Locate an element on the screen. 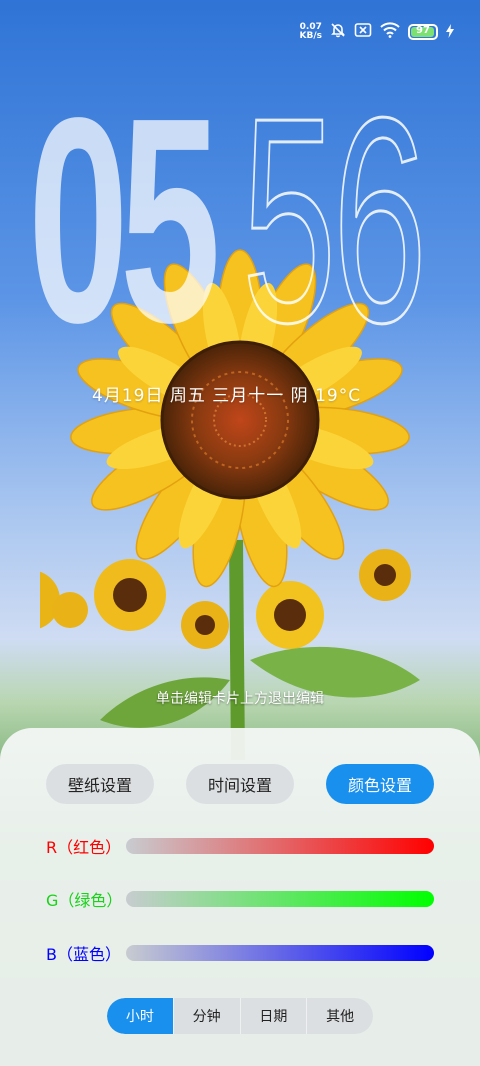 Image resolution: width=480 pixels, height=1066 pixels. red-slider-label: R（红色） is located at coordinates (84, 847).